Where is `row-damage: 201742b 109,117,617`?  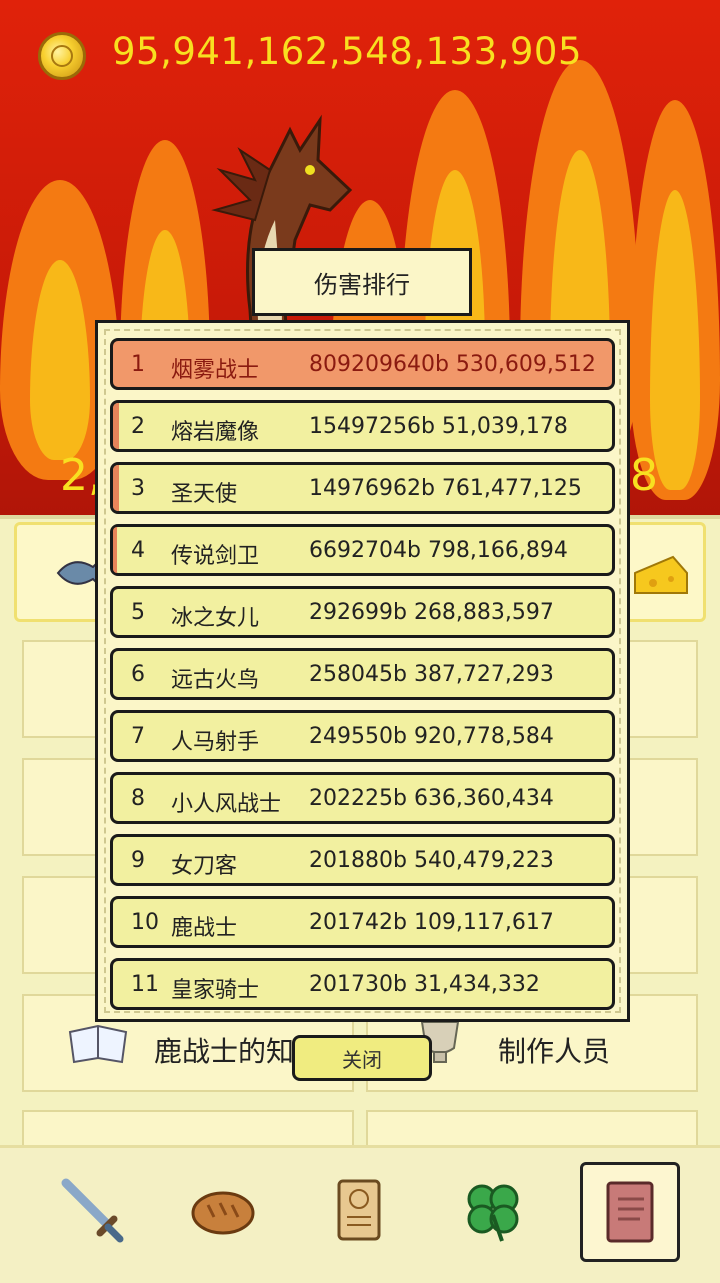 row-damage: 201742b 109,117,617 is located at coordinates (431, 922).